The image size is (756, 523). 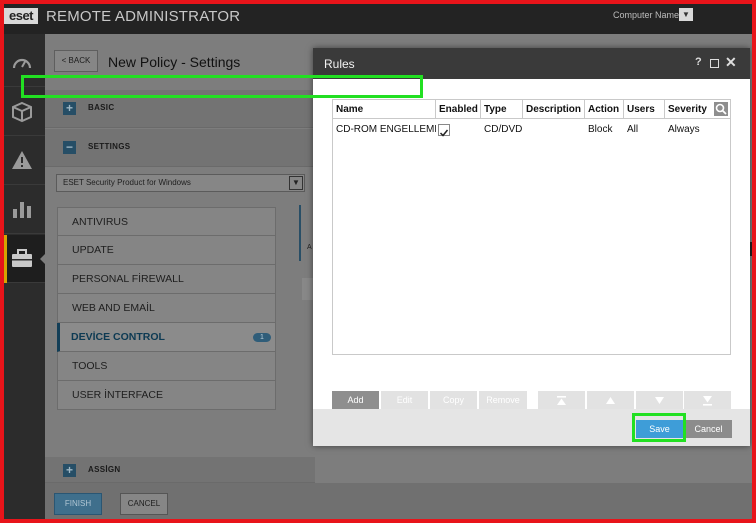 I want to click on move-bottom-button, so click(x=707, y=400).